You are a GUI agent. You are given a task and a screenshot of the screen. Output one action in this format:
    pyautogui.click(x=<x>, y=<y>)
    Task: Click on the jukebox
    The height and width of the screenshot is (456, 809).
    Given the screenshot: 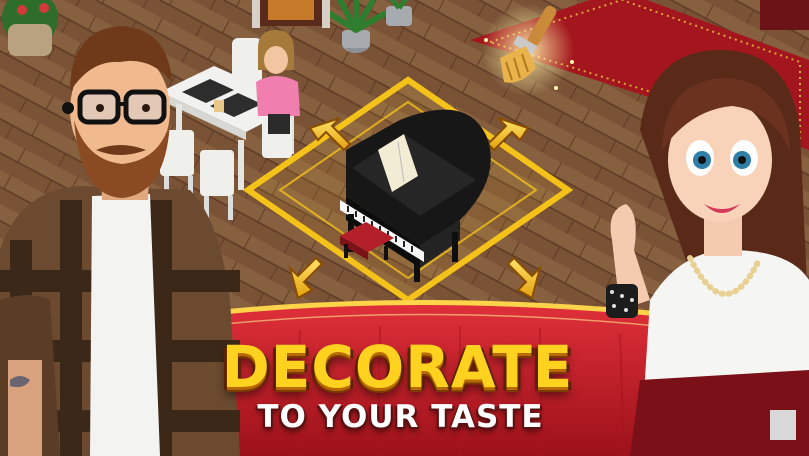 What is the action you would take?
    pyautogui.click(x=291, y=14)
    